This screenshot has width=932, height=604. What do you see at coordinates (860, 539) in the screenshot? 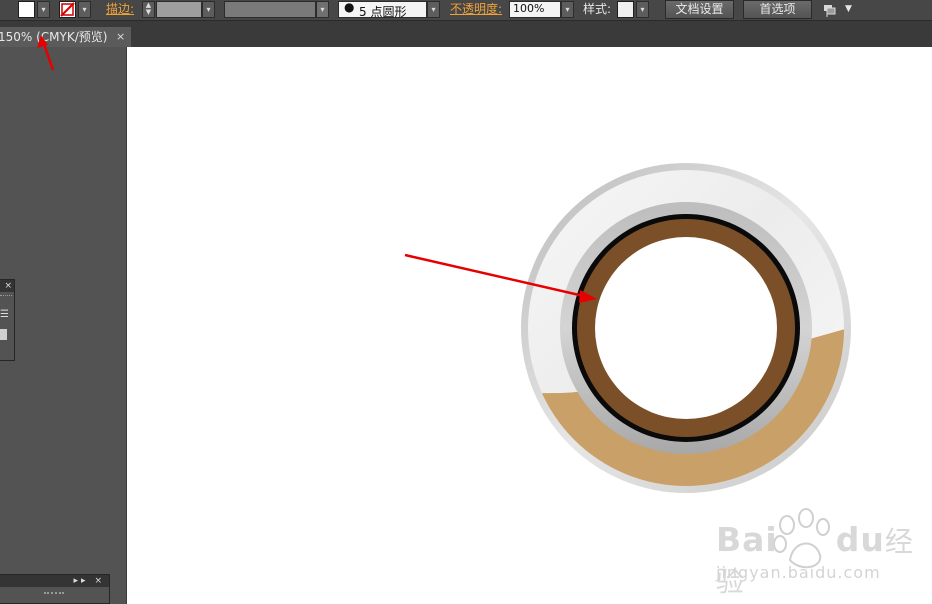
I see `watermark-brand-end: du` at bounding box center [860, 539].